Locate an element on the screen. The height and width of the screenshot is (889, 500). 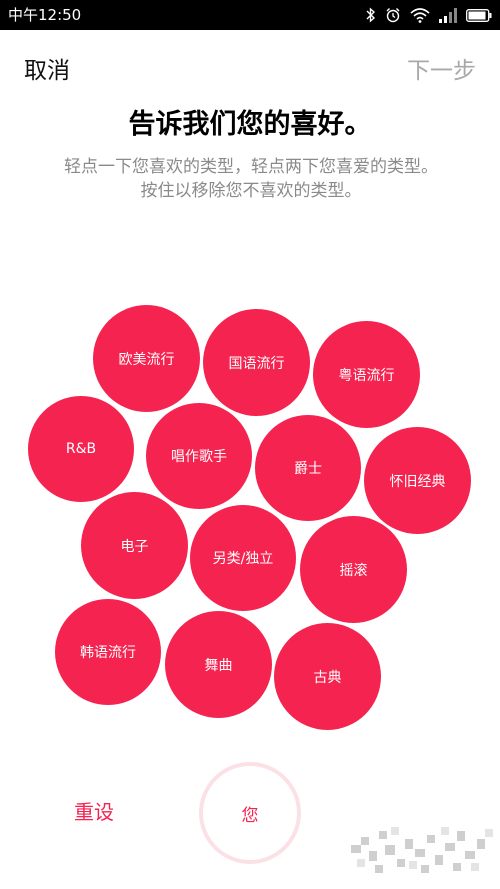
status-icons is located at coordinates (429, 15).